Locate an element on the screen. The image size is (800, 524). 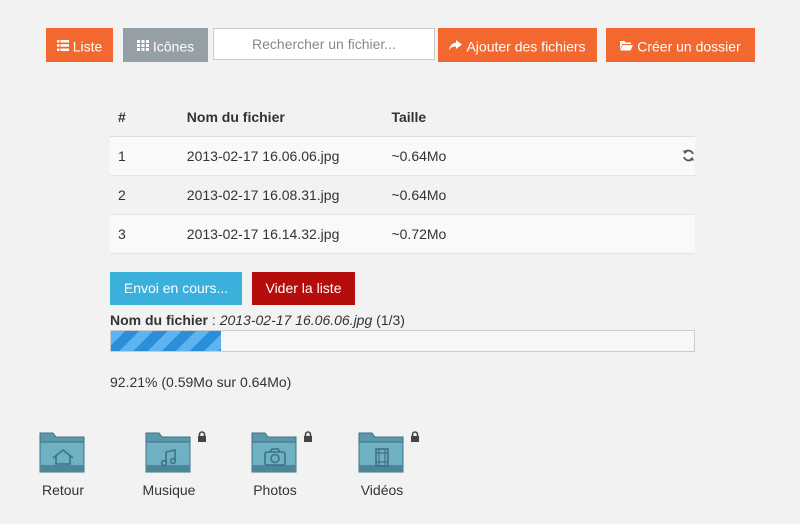
grid-icon is located at coordinates (142, 46).